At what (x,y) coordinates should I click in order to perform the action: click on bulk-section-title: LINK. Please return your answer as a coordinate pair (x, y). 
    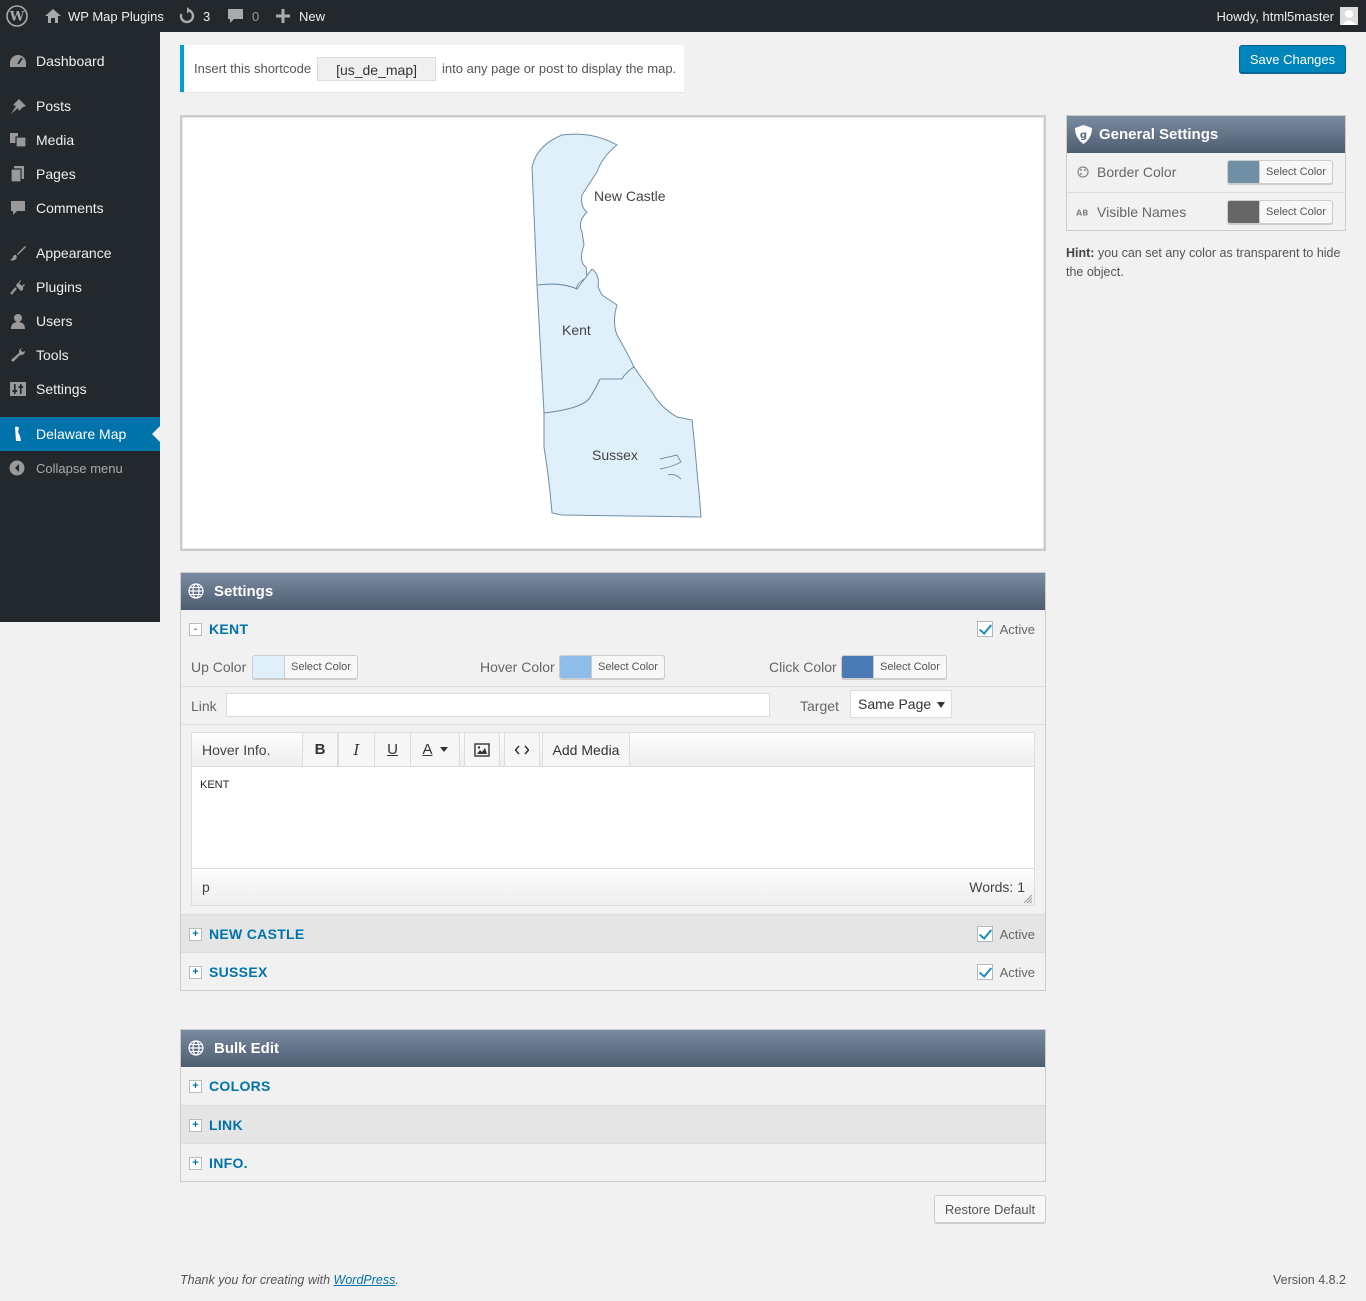
    Looking at the image, I should click on (226, 1125).